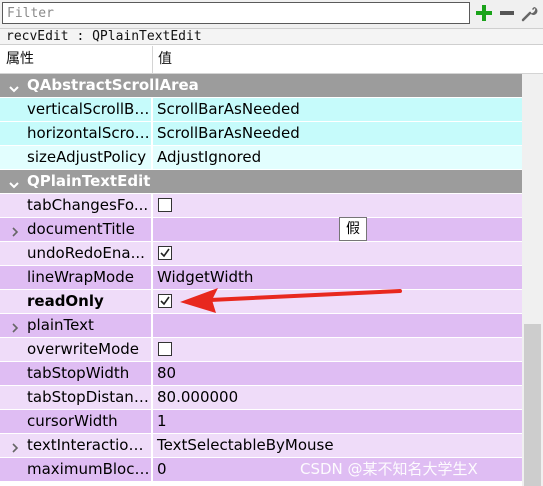 The width and height of the screenshot is (543, 486). I want to click on filter-input, so click(236, 13).